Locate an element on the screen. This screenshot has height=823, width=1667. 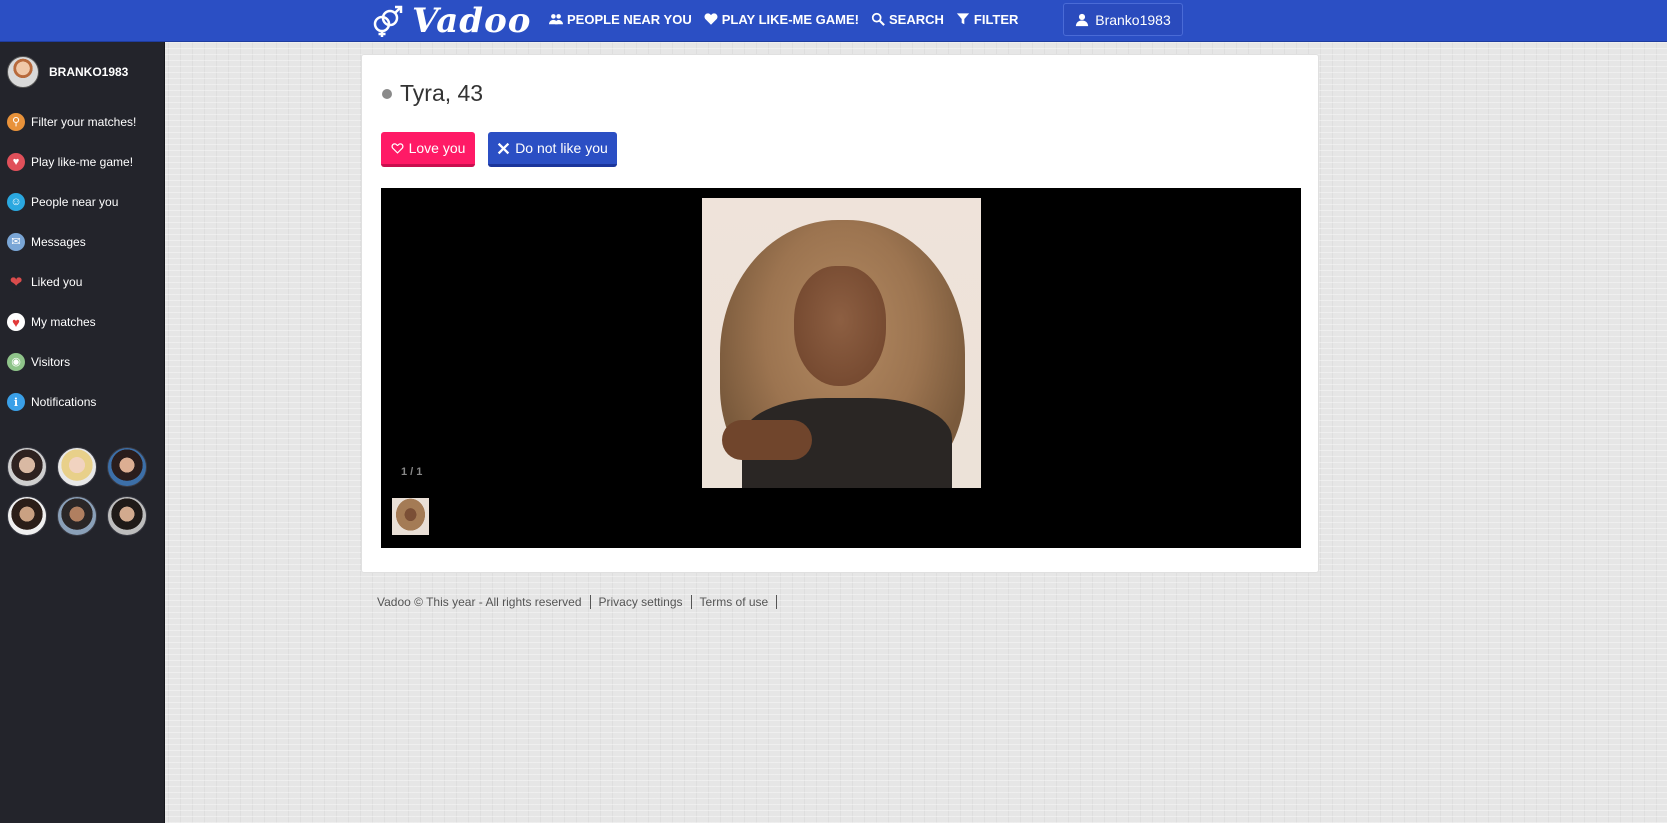
terms-of-use-link: Terms of use is located at coordinates (735, 602).